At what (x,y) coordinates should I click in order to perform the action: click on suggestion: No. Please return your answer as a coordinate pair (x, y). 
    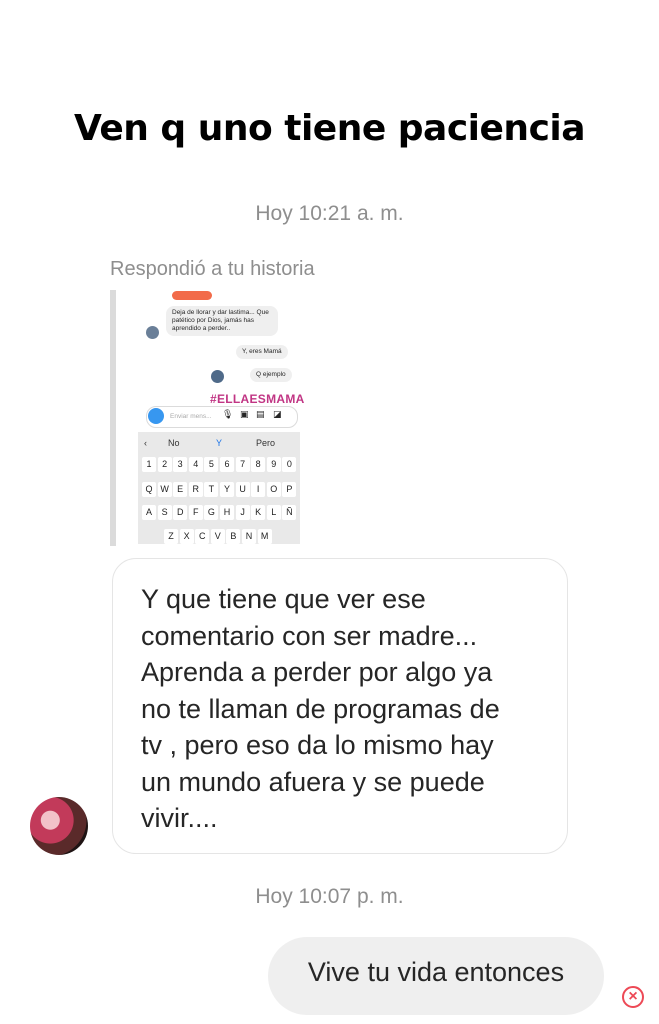
    Looking at the image, I should click on (174, 443).